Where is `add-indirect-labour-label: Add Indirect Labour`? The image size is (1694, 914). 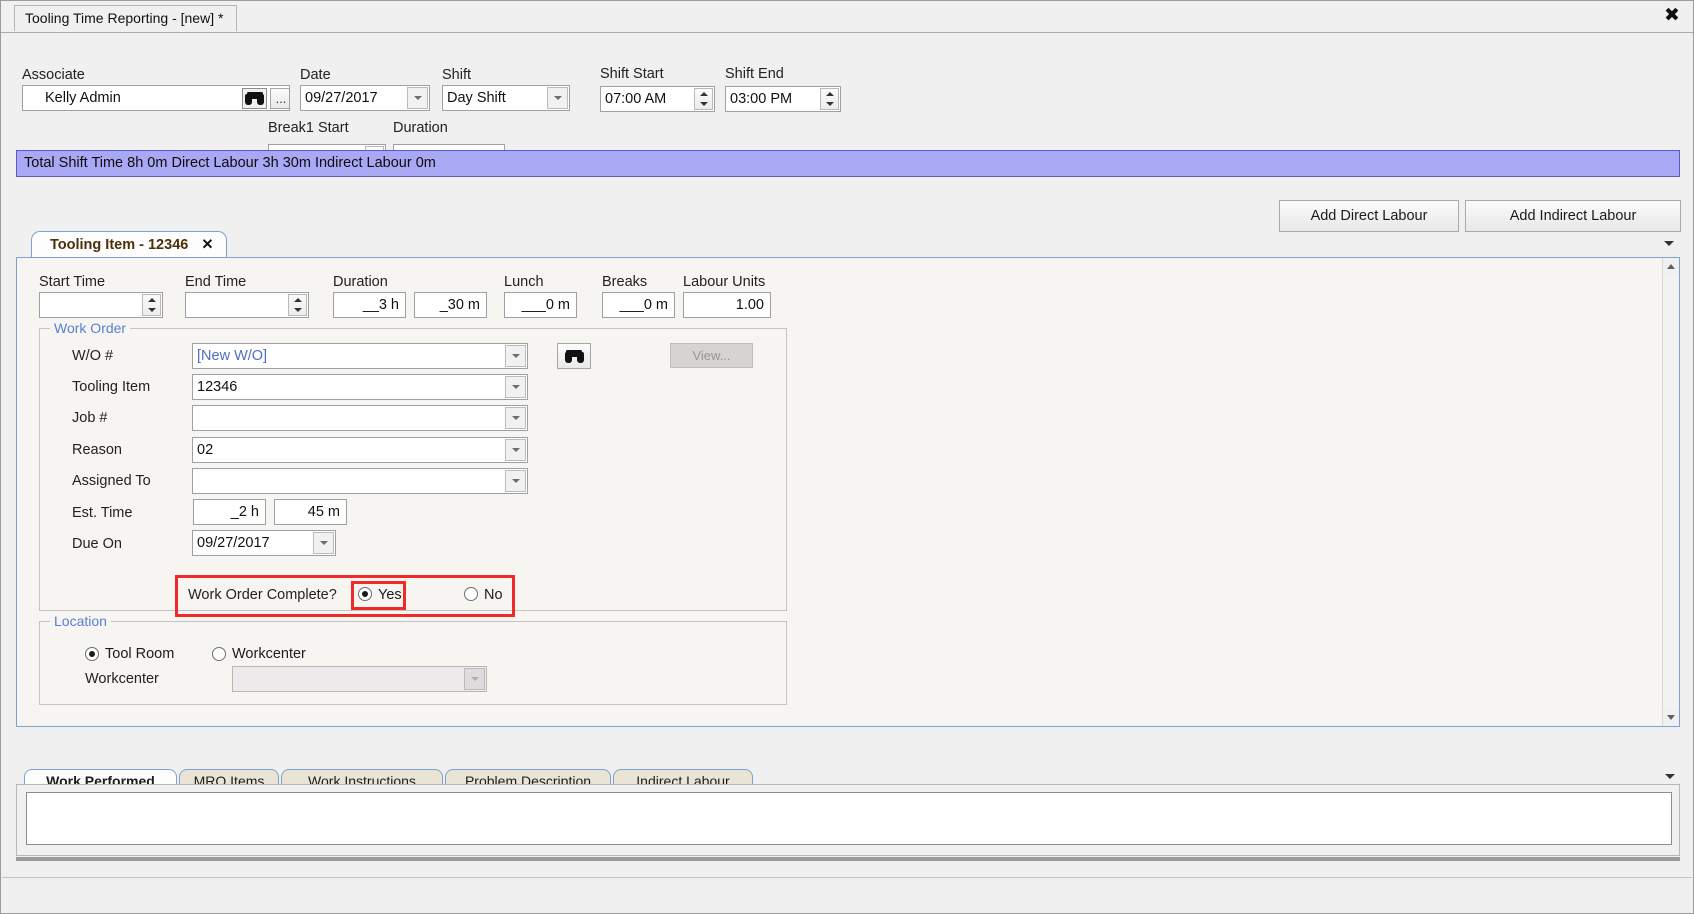 add-indirect-labour-label: Add Indirect Labour is located at coordinates (1573, 216).